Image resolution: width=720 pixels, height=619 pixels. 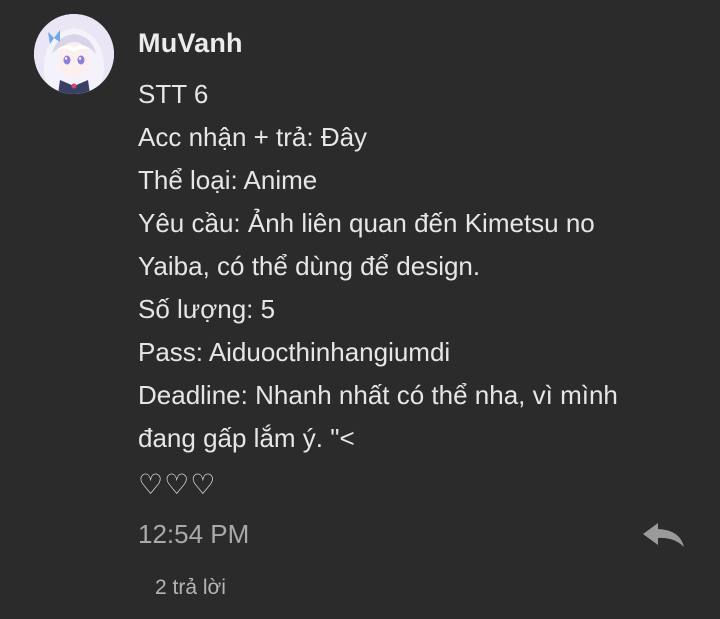 I want to click on comment-line: Thể loại: Anime, so click(x=228, y=180).